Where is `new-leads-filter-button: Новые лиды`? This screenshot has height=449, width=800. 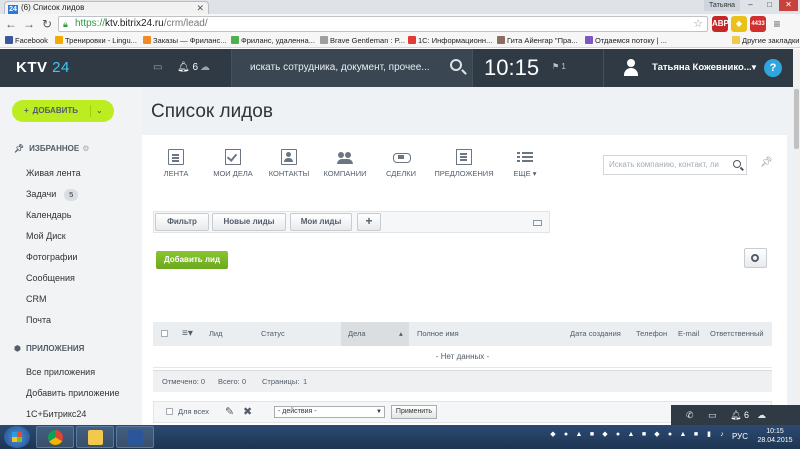 new-leads-filter-button: Новые лиды is located at coordinates (249, 222).